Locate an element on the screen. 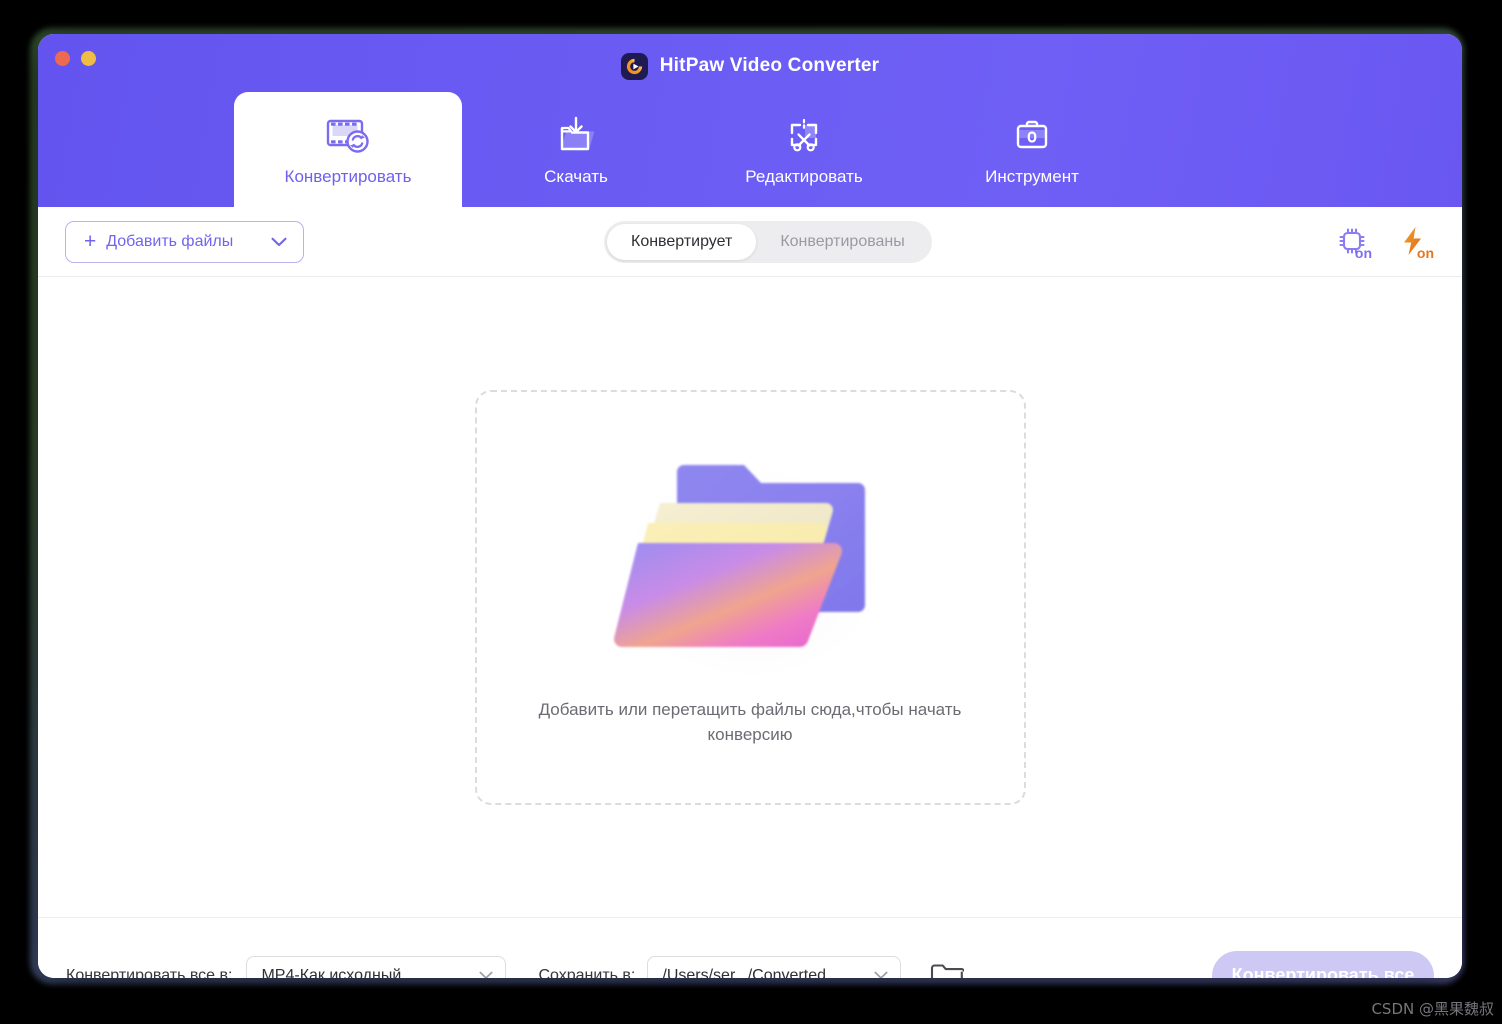 The height and width of the screenshot is (1024, 1502). watermark: CSDN @黑果魏叔 is located at coordinates (1432, 1009).